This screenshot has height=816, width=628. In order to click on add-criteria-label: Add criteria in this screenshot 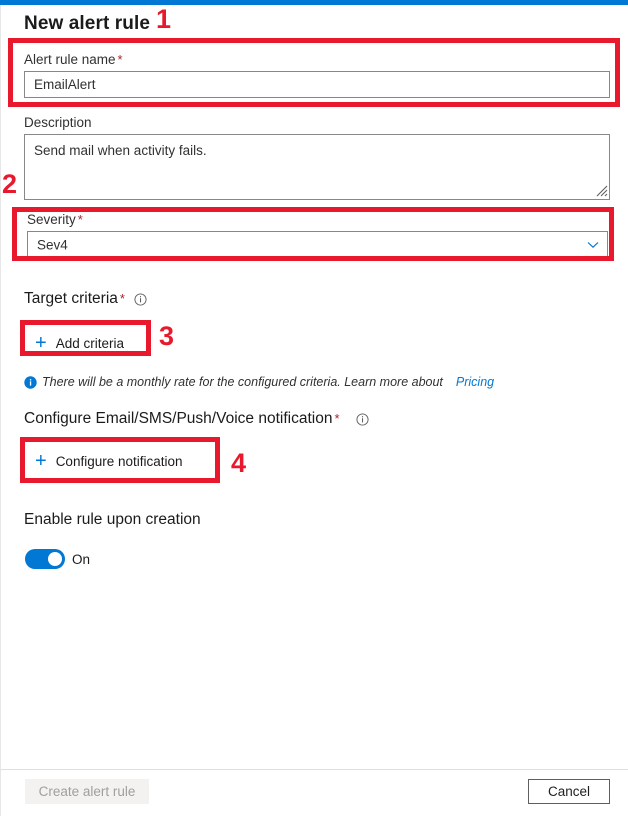, I will do `click(89, 343)`.